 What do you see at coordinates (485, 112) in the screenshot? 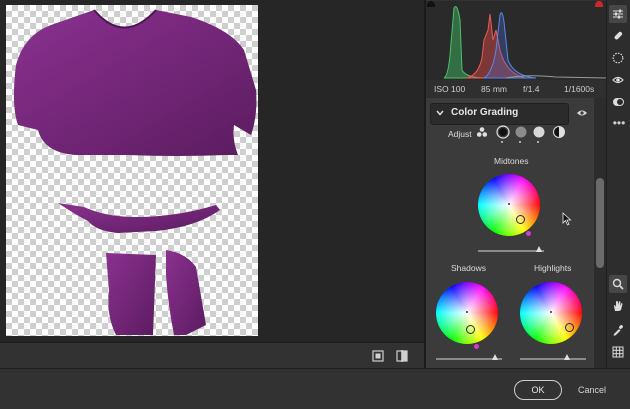
I see `color-grading-title: Color Grading` at bounding box center [485, 112].